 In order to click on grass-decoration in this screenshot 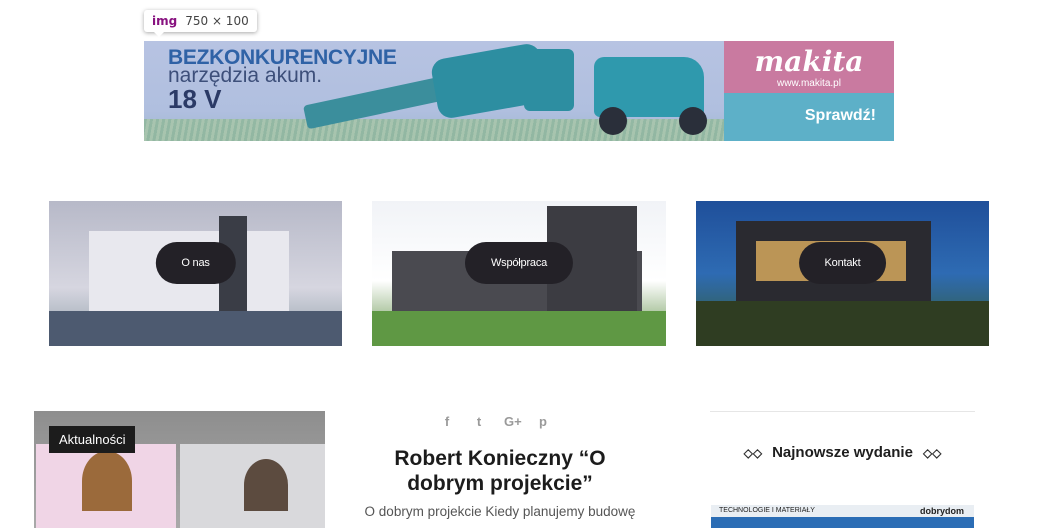, I will do `click(434, 130)`.